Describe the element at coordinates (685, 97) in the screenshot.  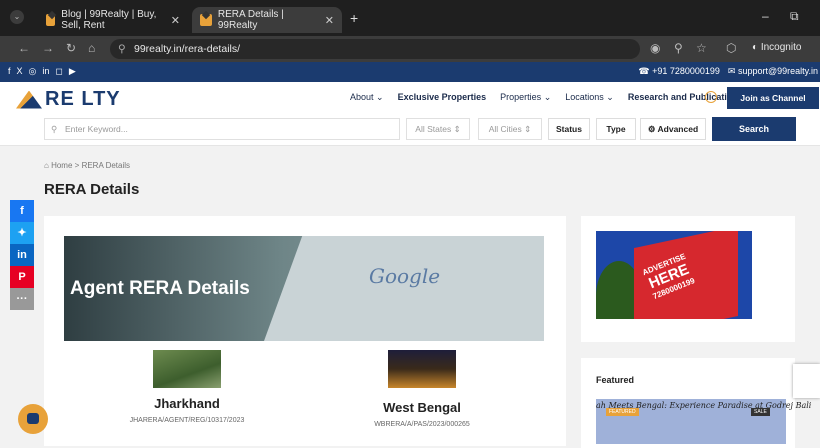
I see `menu-label: Research and Publications` at that location.